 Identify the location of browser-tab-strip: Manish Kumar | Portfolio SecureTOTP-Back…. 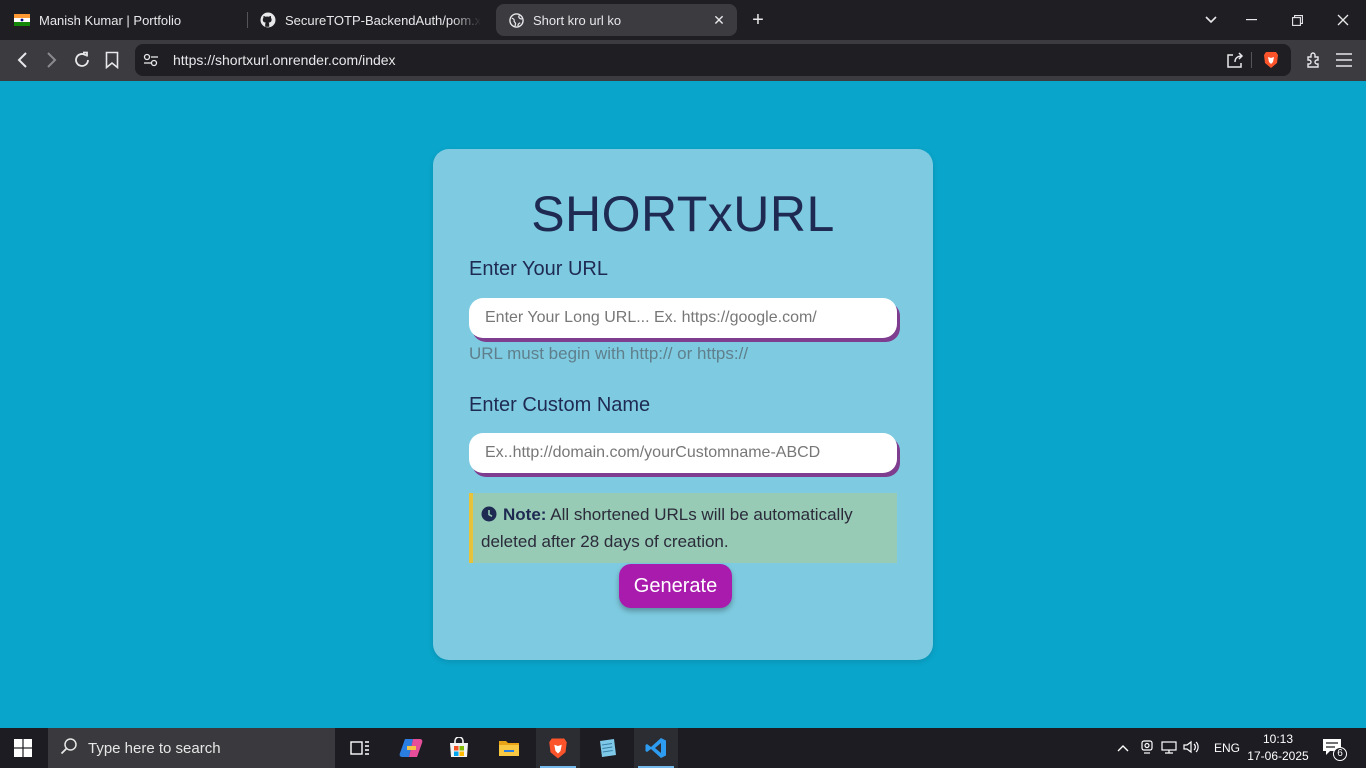
(683, 20).